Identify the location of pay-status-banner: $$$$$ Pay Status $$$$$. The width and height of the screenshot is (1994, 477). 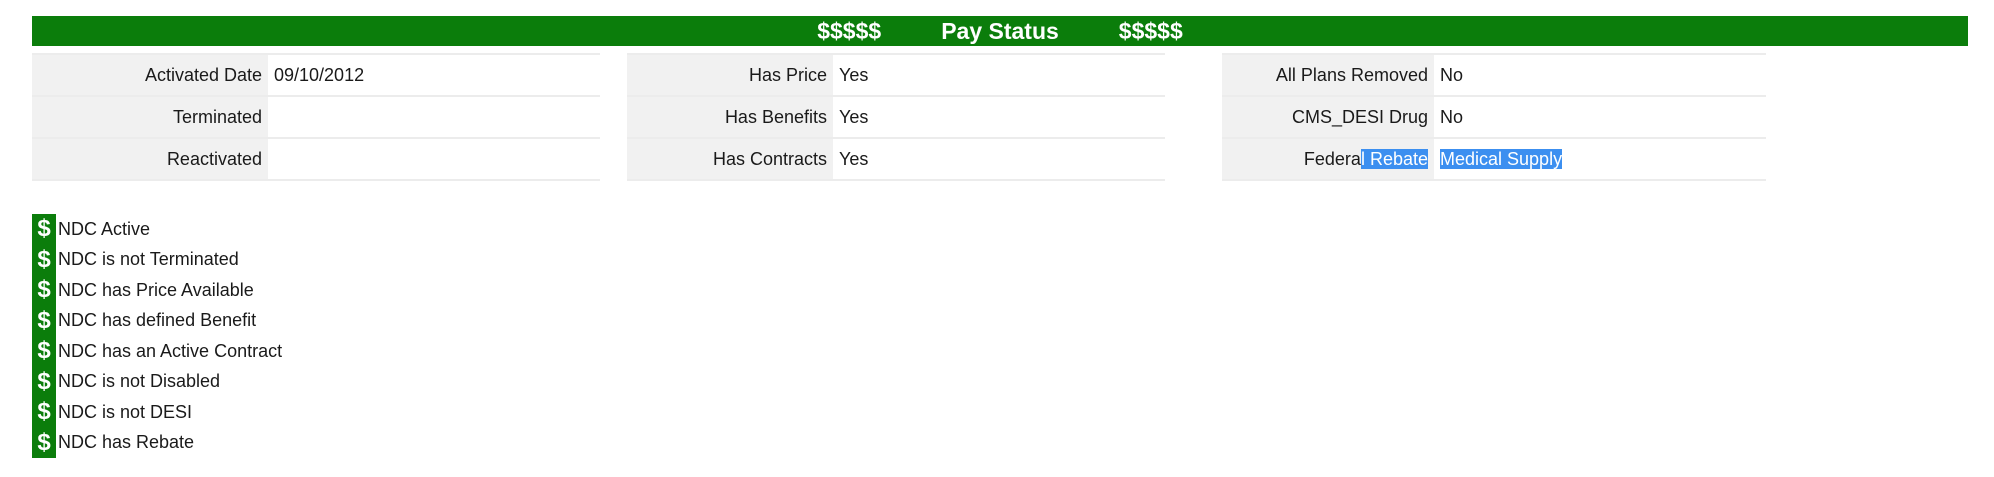
(1000, 31).